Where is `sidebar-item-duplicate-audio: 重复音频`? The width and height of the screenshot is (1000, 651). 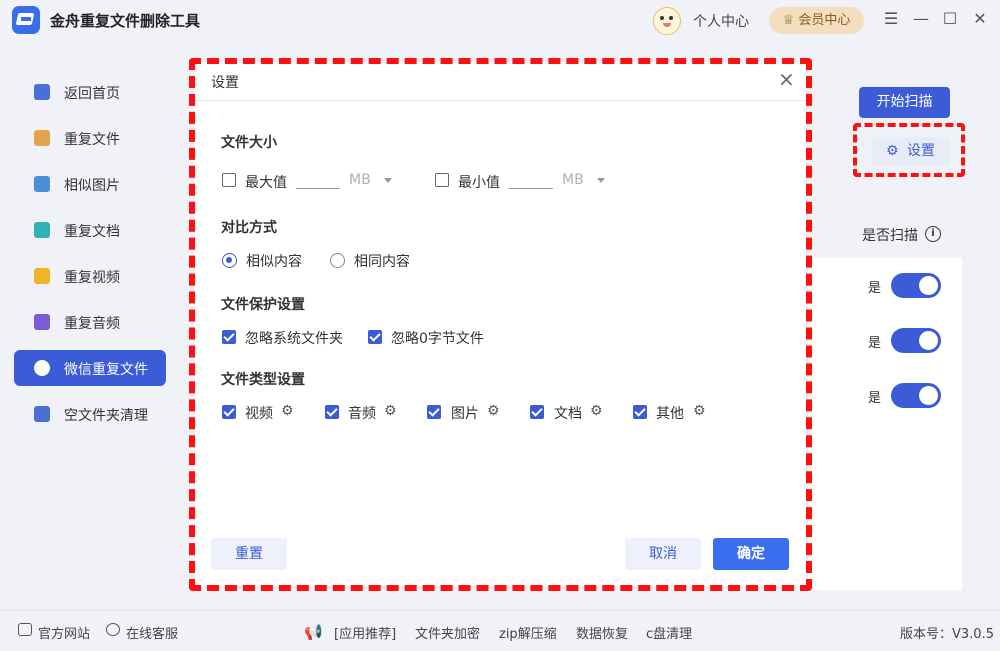 sidebar-item-duplicate-audio: 重复音频 is located at coordinates (90, 322).